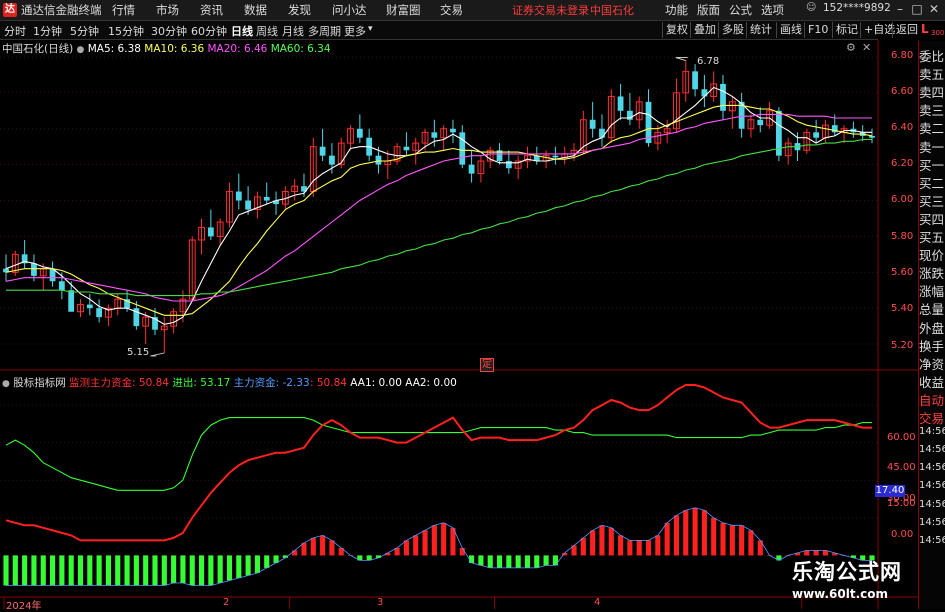  What do you see at coordinates (932, 146) in the screenshot?
I see `side-panel-item: 卖一` at bounding box center [932, 146].